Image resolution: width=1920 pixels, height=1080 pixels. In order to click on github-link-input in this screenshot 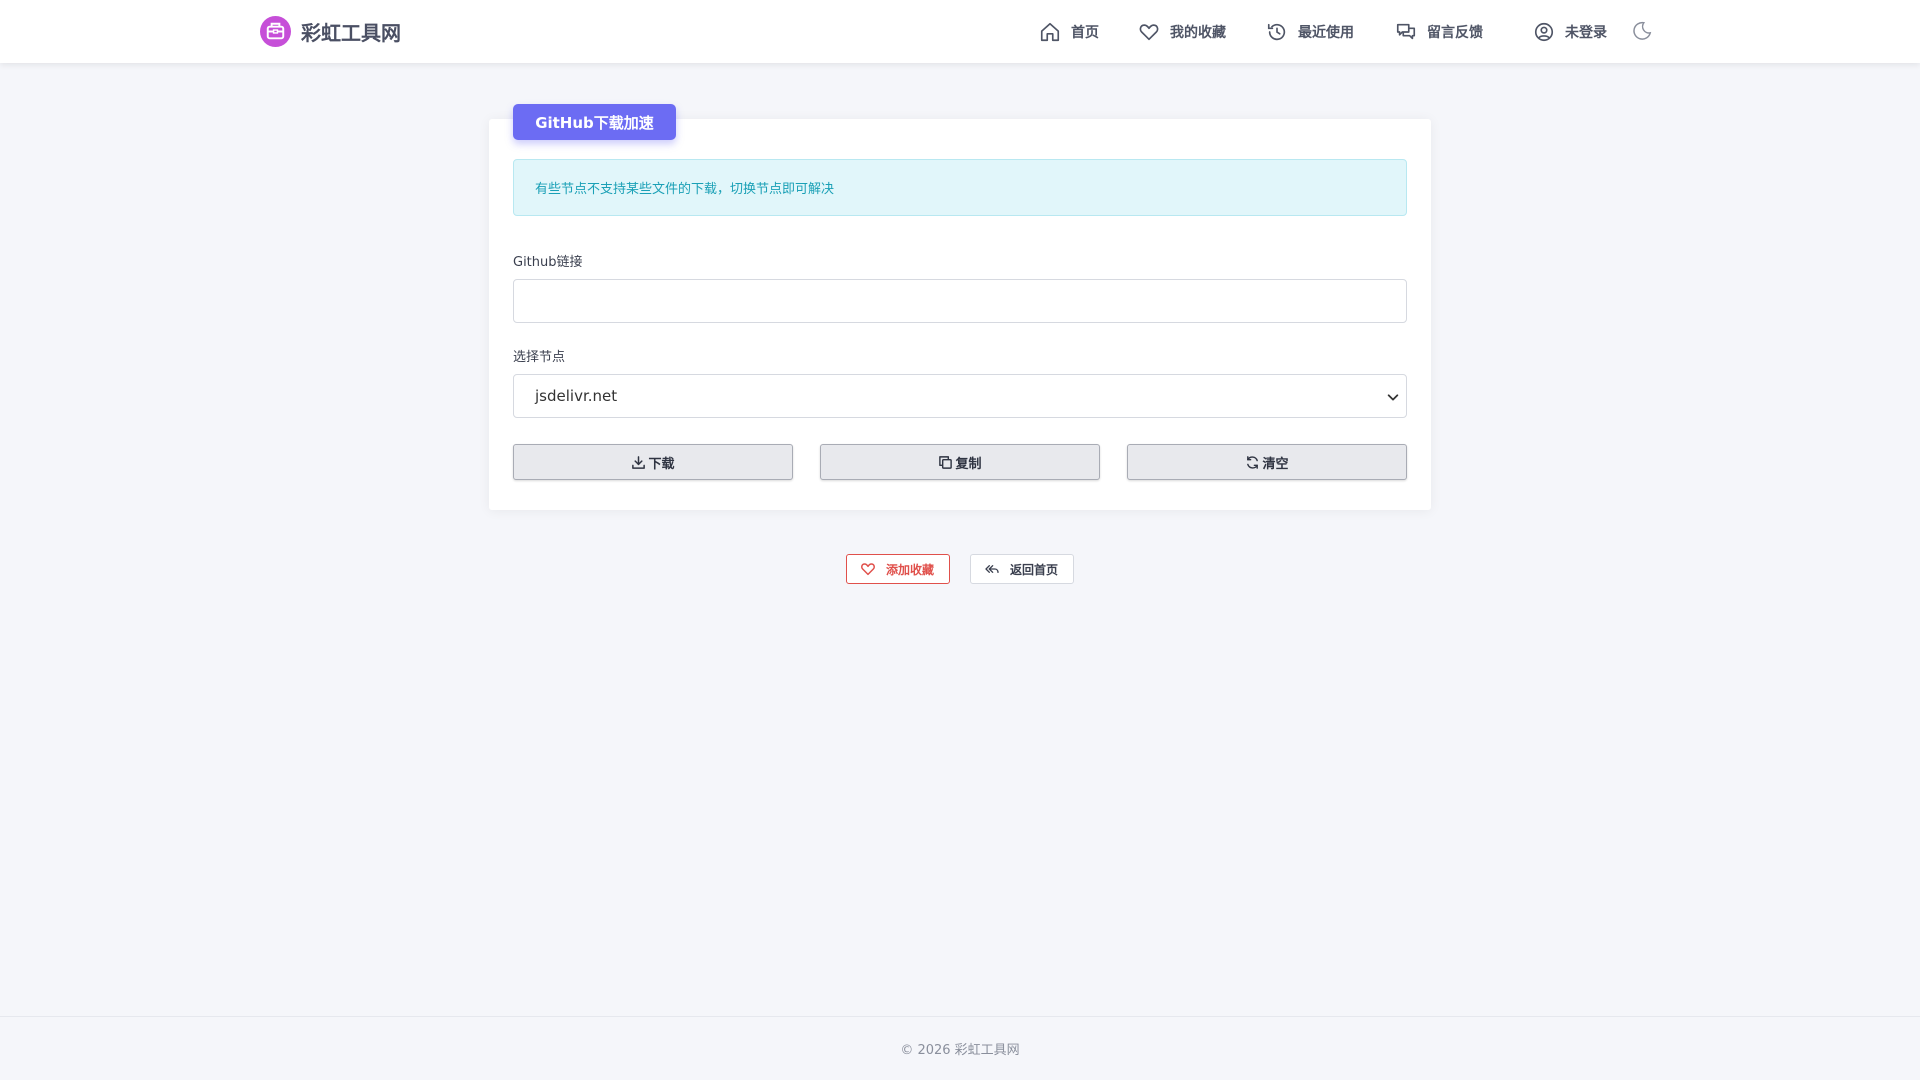, I will do `click(960, 301)`.